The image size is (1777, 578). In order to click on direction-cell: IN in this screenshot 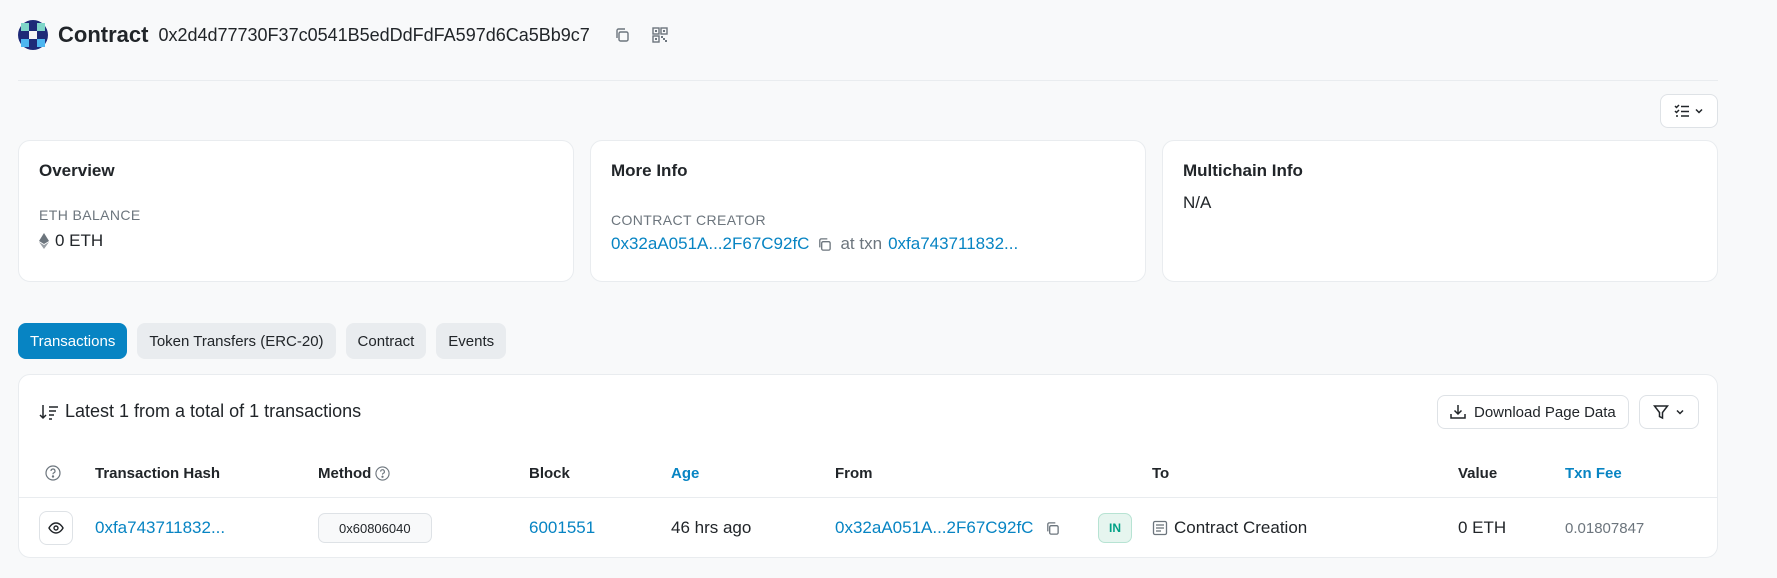, I will do `click(1115, 528)`.